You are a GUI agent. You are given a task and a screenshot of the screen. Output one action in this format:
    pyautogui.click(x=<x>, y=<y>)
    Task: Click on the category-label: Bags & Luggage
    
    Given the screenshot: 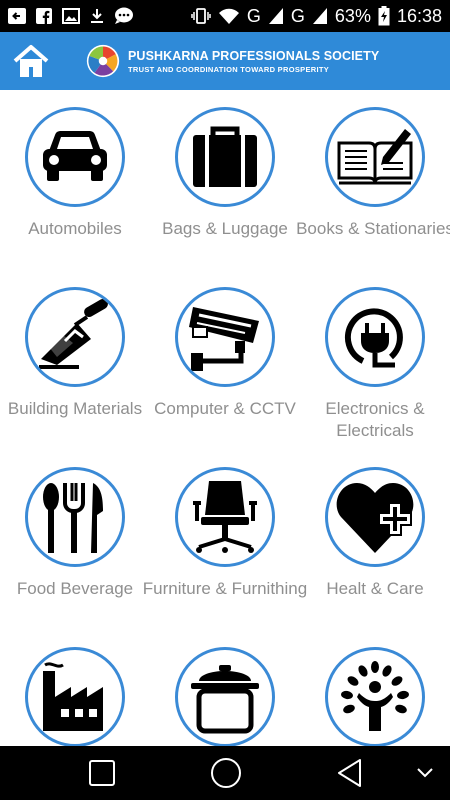 What is the action you would take?
    pyautogui.click(x=225, y=228)
    